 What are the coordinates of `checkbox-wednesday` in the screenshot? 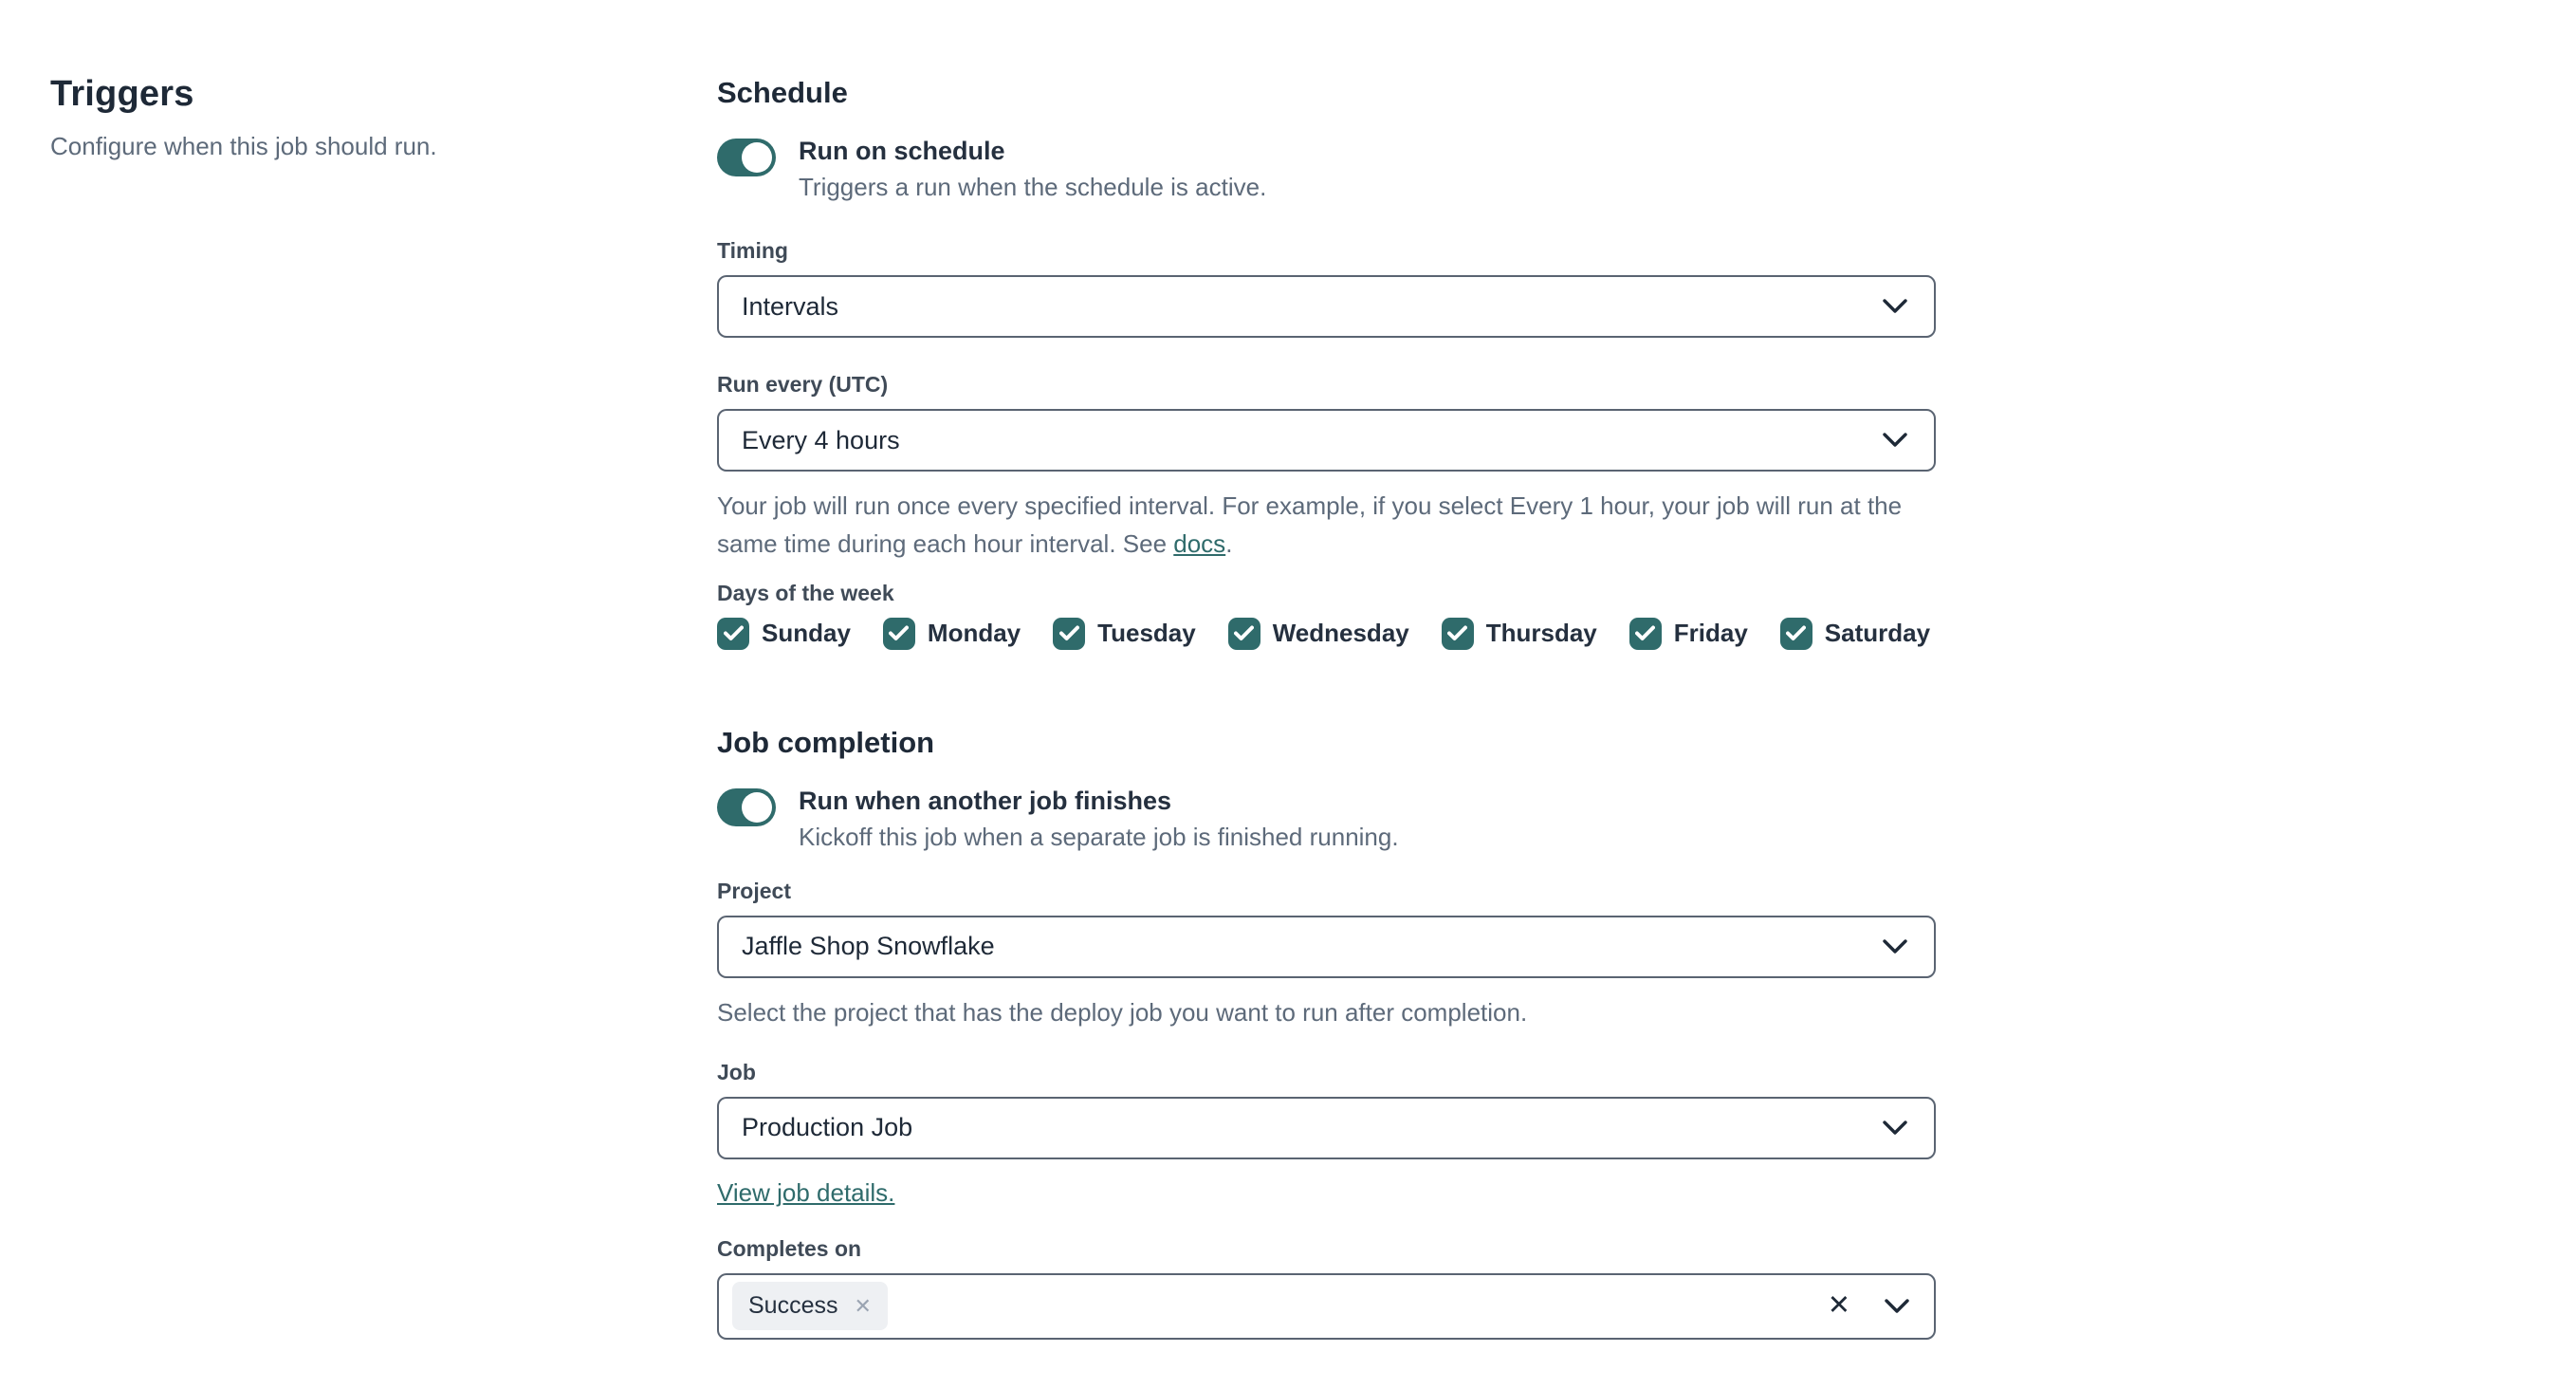 It's located at (1243, 633).